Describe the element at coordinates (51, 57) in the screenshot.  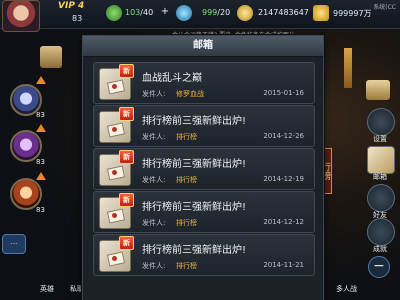
I see `quest-scroll-icon` at that location.